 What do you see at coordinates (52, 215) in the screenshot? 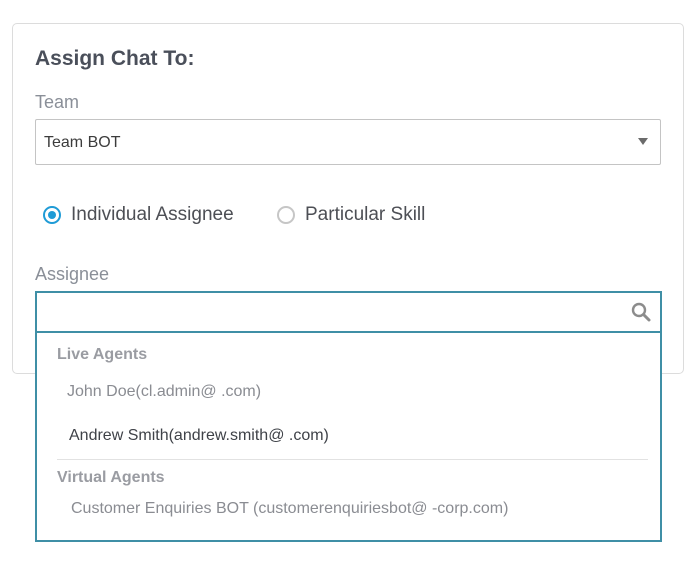
I see `radio-individual-assignee-control` at bounding box center [52, 215].